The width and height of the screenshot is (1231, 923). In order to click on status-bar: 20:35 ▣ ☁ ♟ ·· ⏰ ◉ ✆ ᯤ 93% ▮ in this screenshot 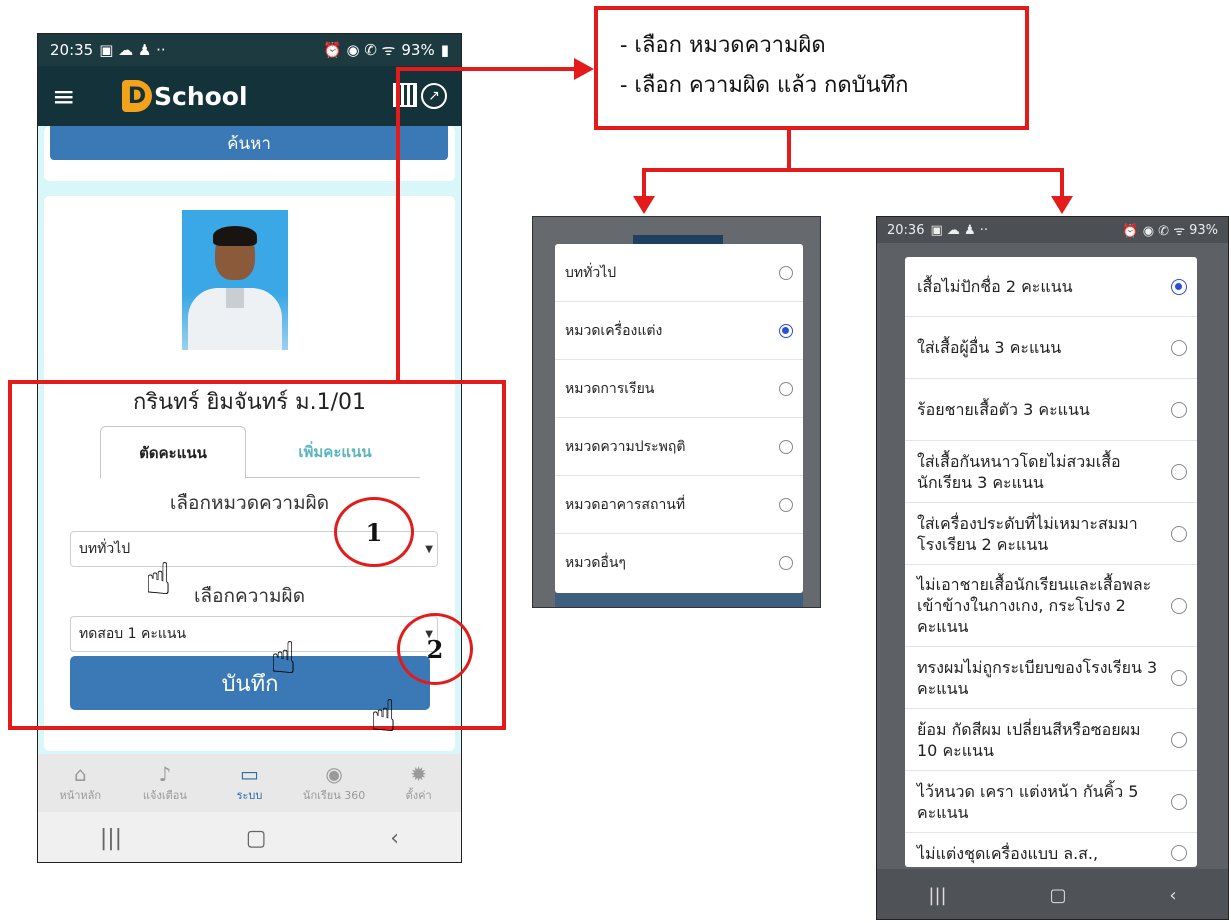, I will do `click(249, 50)`.